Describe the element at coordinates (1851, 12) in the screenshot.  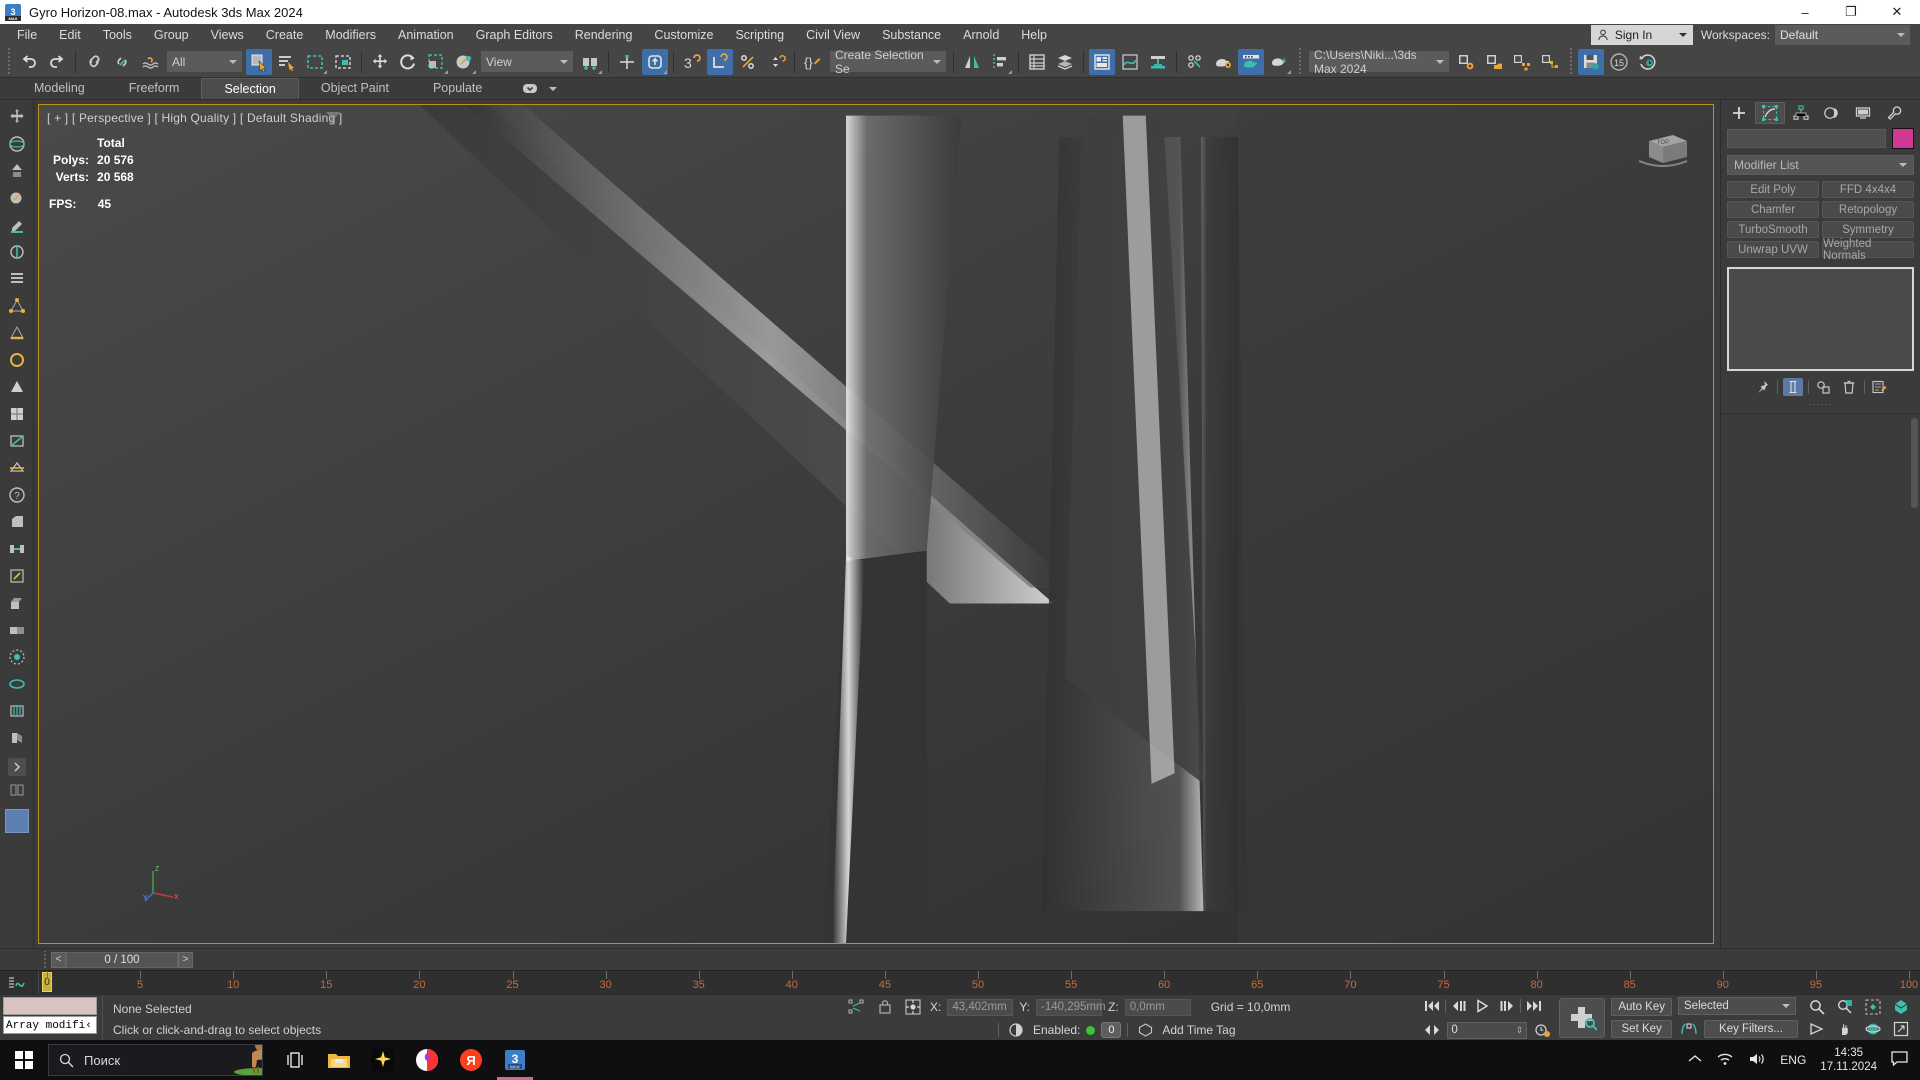
I see `maximize-button: ❐` at that location.